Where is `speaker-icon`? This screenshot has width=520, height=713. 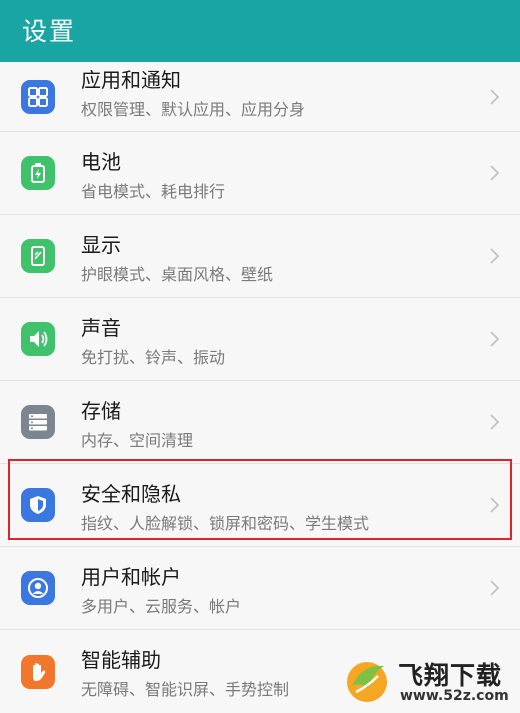
speaker-icon is located at coordinates (38, 339).